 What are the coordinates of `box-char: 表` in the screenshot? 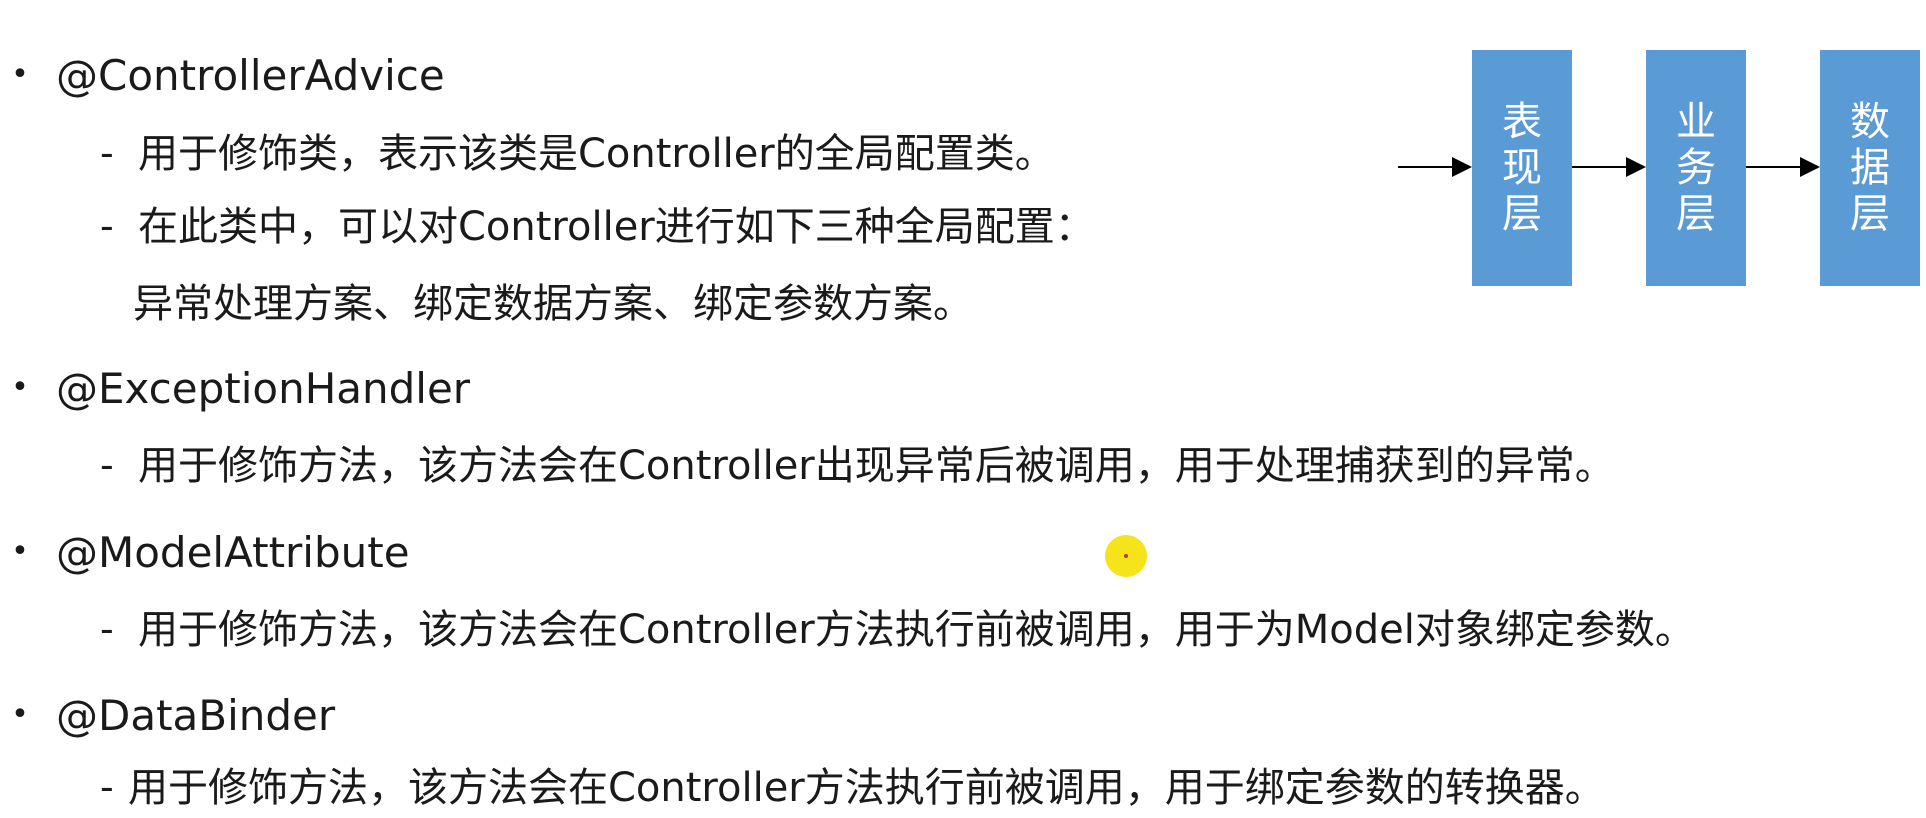 It's located at (1522, 122).